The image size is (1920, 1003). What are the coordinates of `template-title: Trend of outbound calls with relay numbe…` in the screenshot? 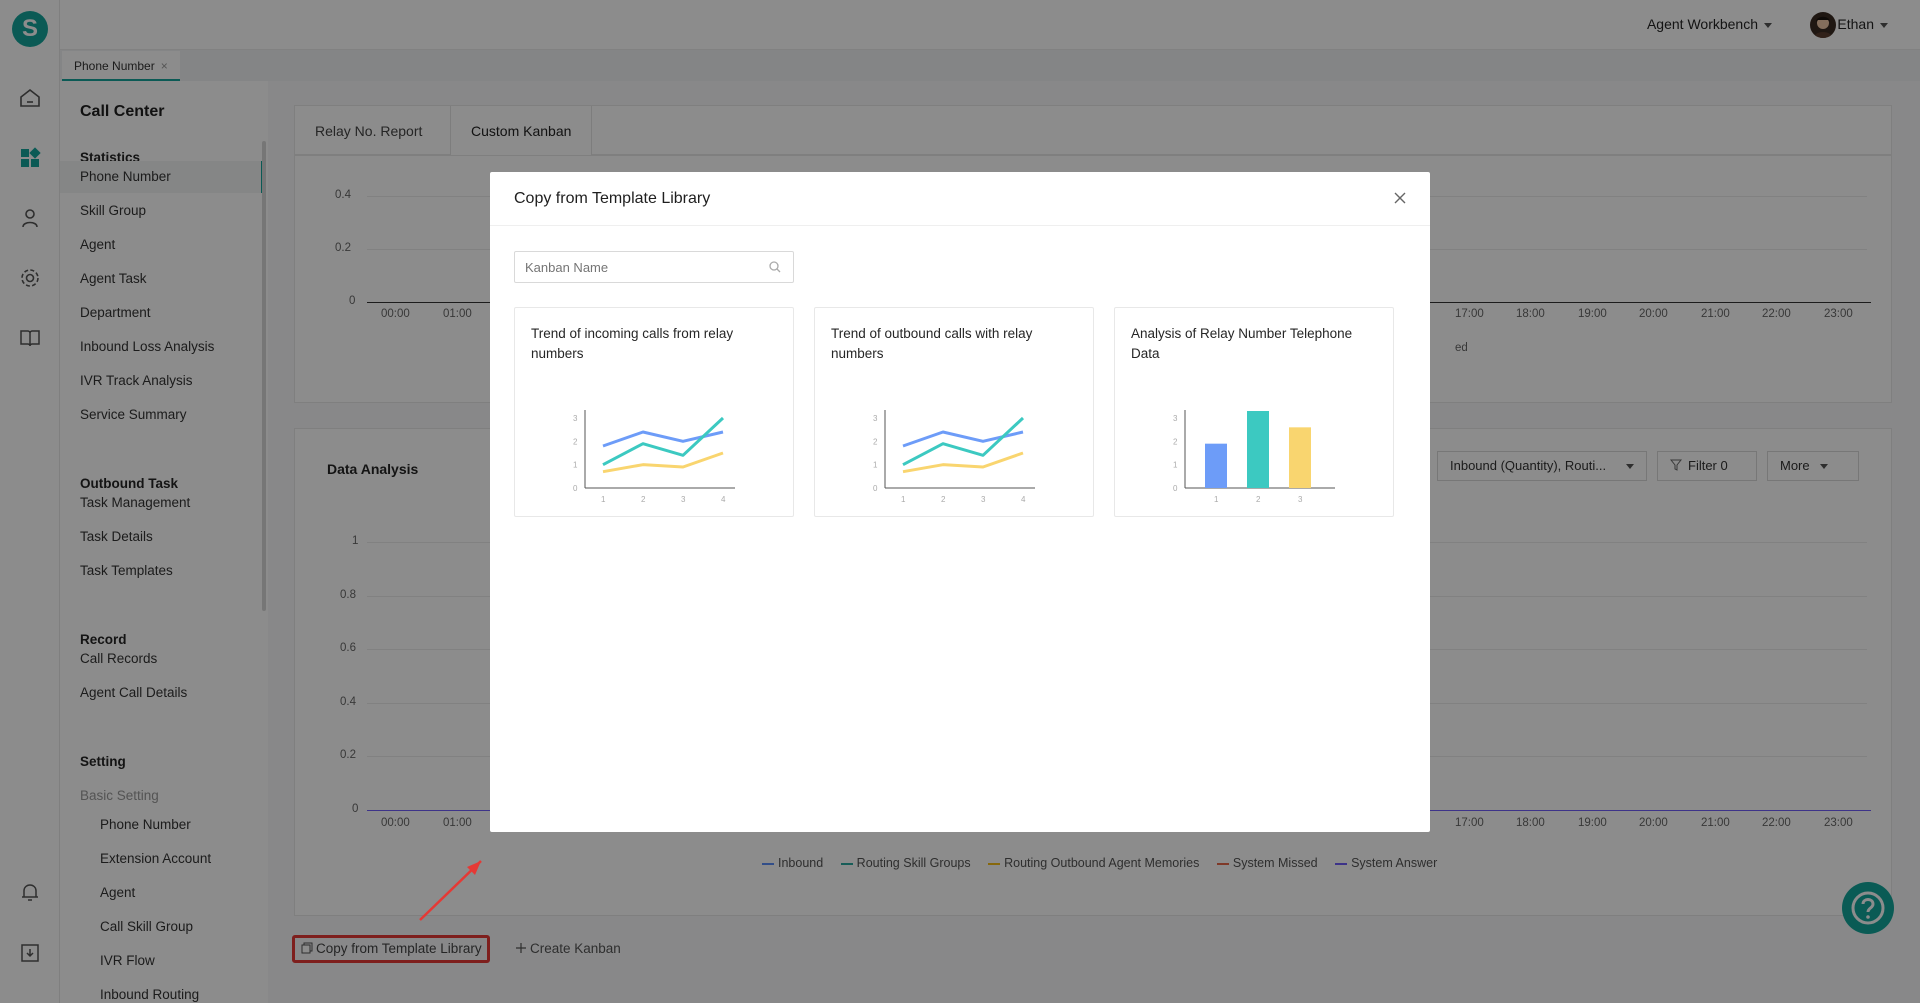 It's located at (932, 343).